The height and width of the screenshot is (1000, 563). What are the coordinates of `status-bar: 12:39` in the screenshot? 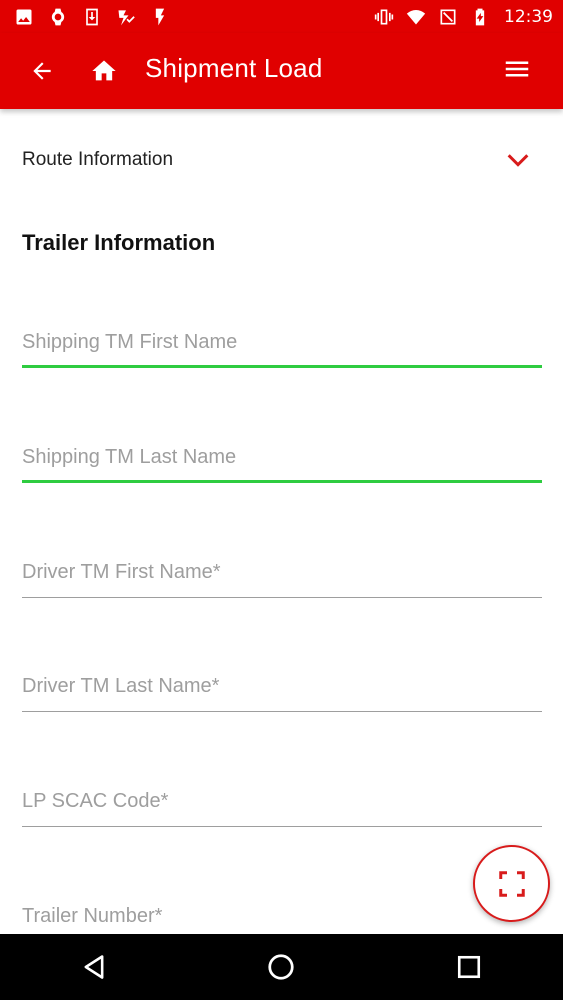 It's located at (281, 16).